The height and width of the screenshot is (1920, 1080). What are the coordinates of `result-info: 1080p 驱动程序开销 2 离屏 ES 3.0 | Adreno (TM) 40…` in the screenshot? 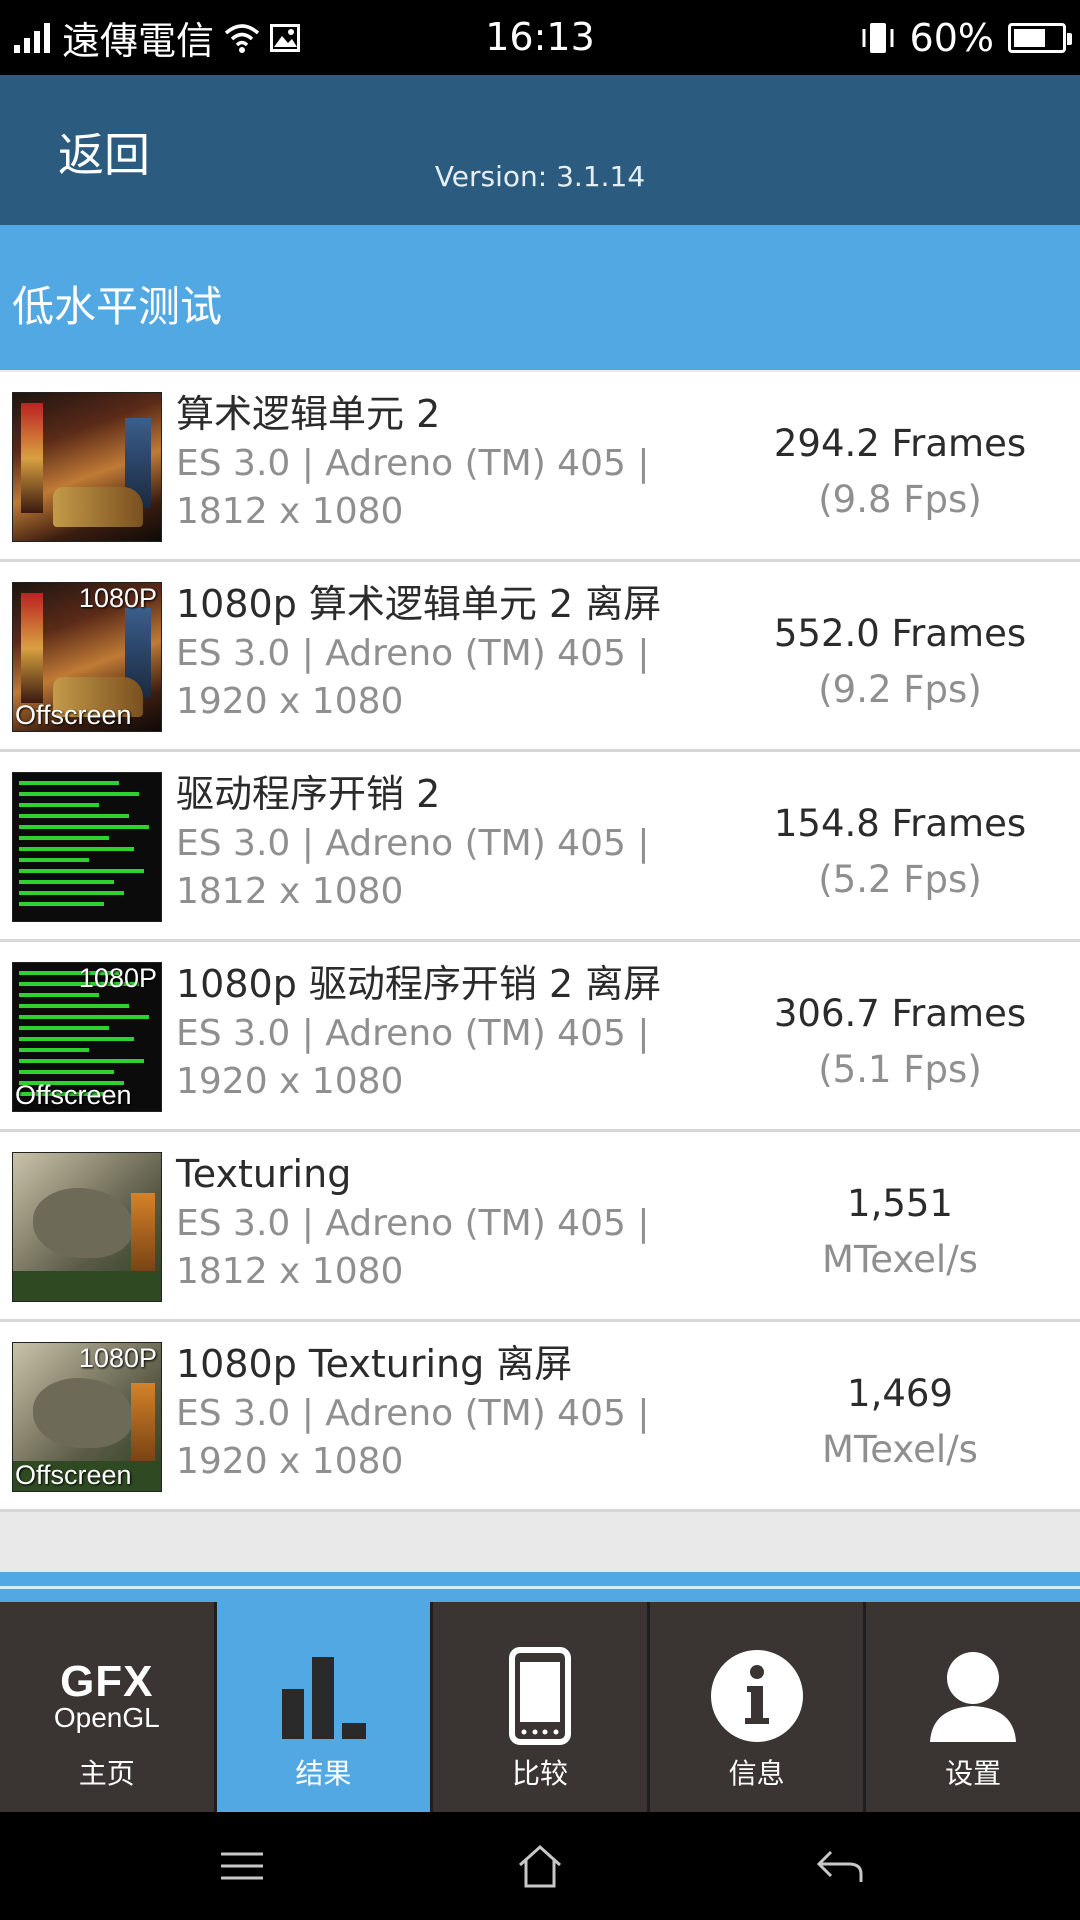 It's located at (456, 1033).